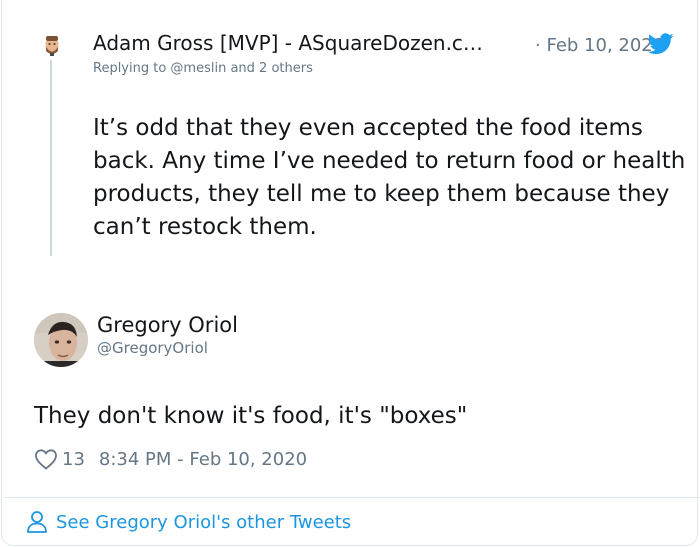  What do you see at coordinates (203, 459) in the screenshot?
I see `tweet-timestamp: 8:34 PM - Feb 10, 2020` at bounding box center [203, 459].